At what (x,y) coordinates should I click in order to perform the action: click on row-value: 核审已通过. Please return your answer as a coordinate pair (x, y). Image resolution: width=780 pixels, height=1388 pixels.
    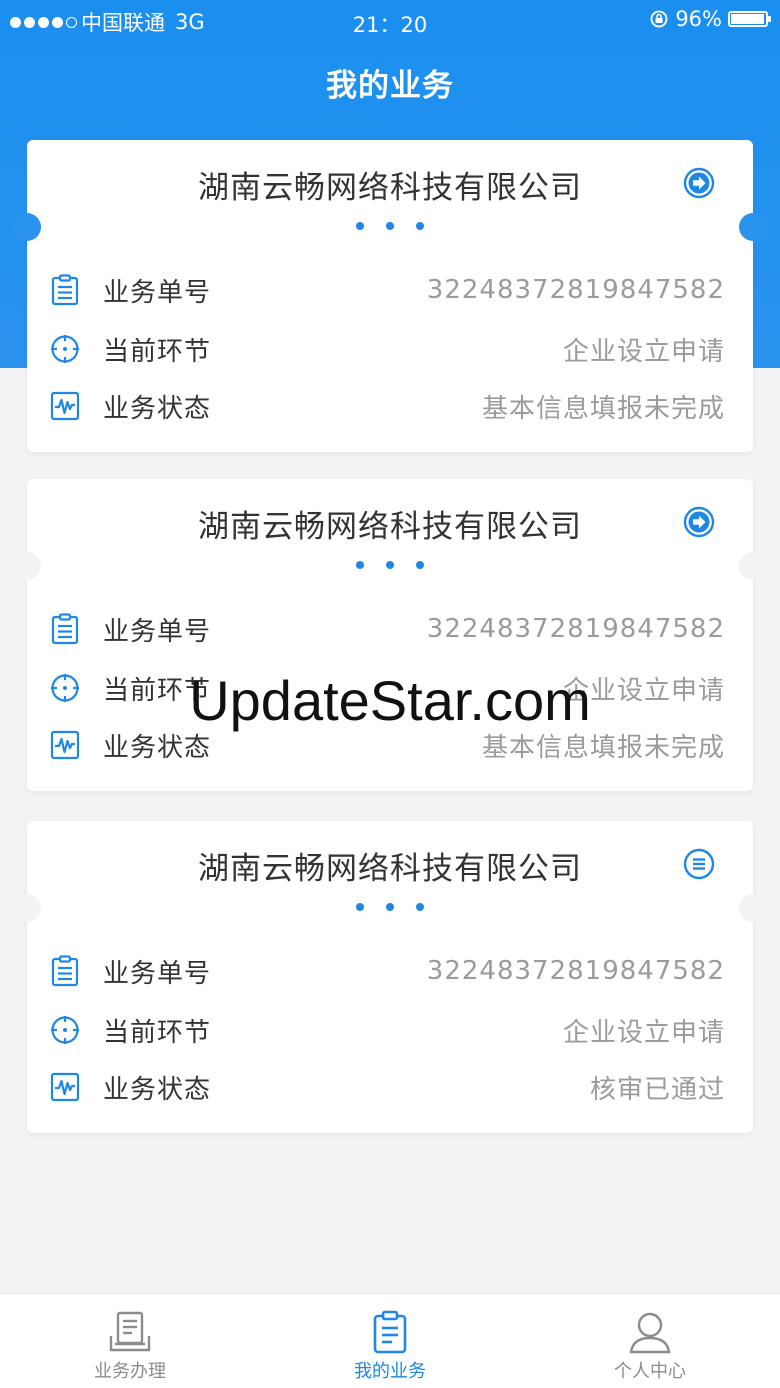
    Looking at the image, I should click on (657, 1089).